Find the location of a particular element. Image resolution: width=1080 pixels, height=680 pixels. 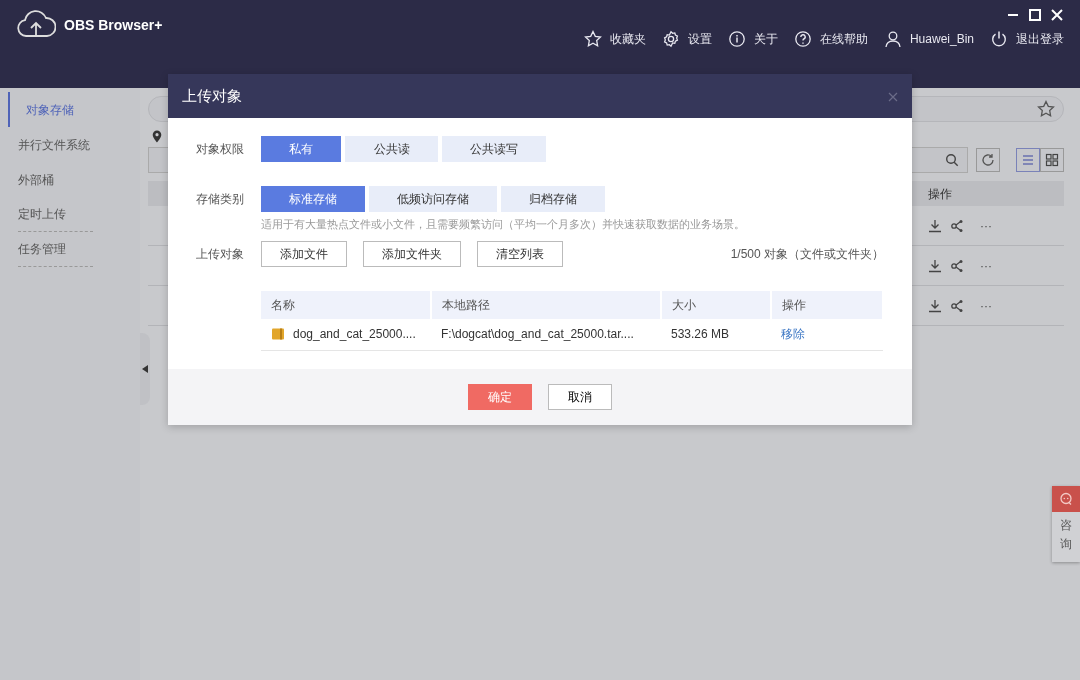

toolbar-button: 收藏夹 is located at coordinates (614, 39).